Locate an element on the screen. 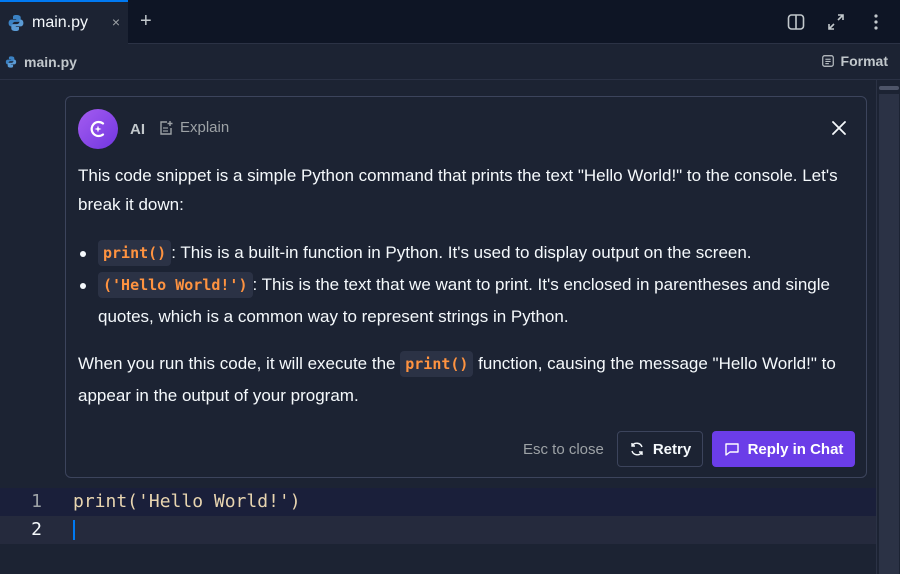 The image size is (900, 574). maximize-icon is located at coordinates (836, 22).